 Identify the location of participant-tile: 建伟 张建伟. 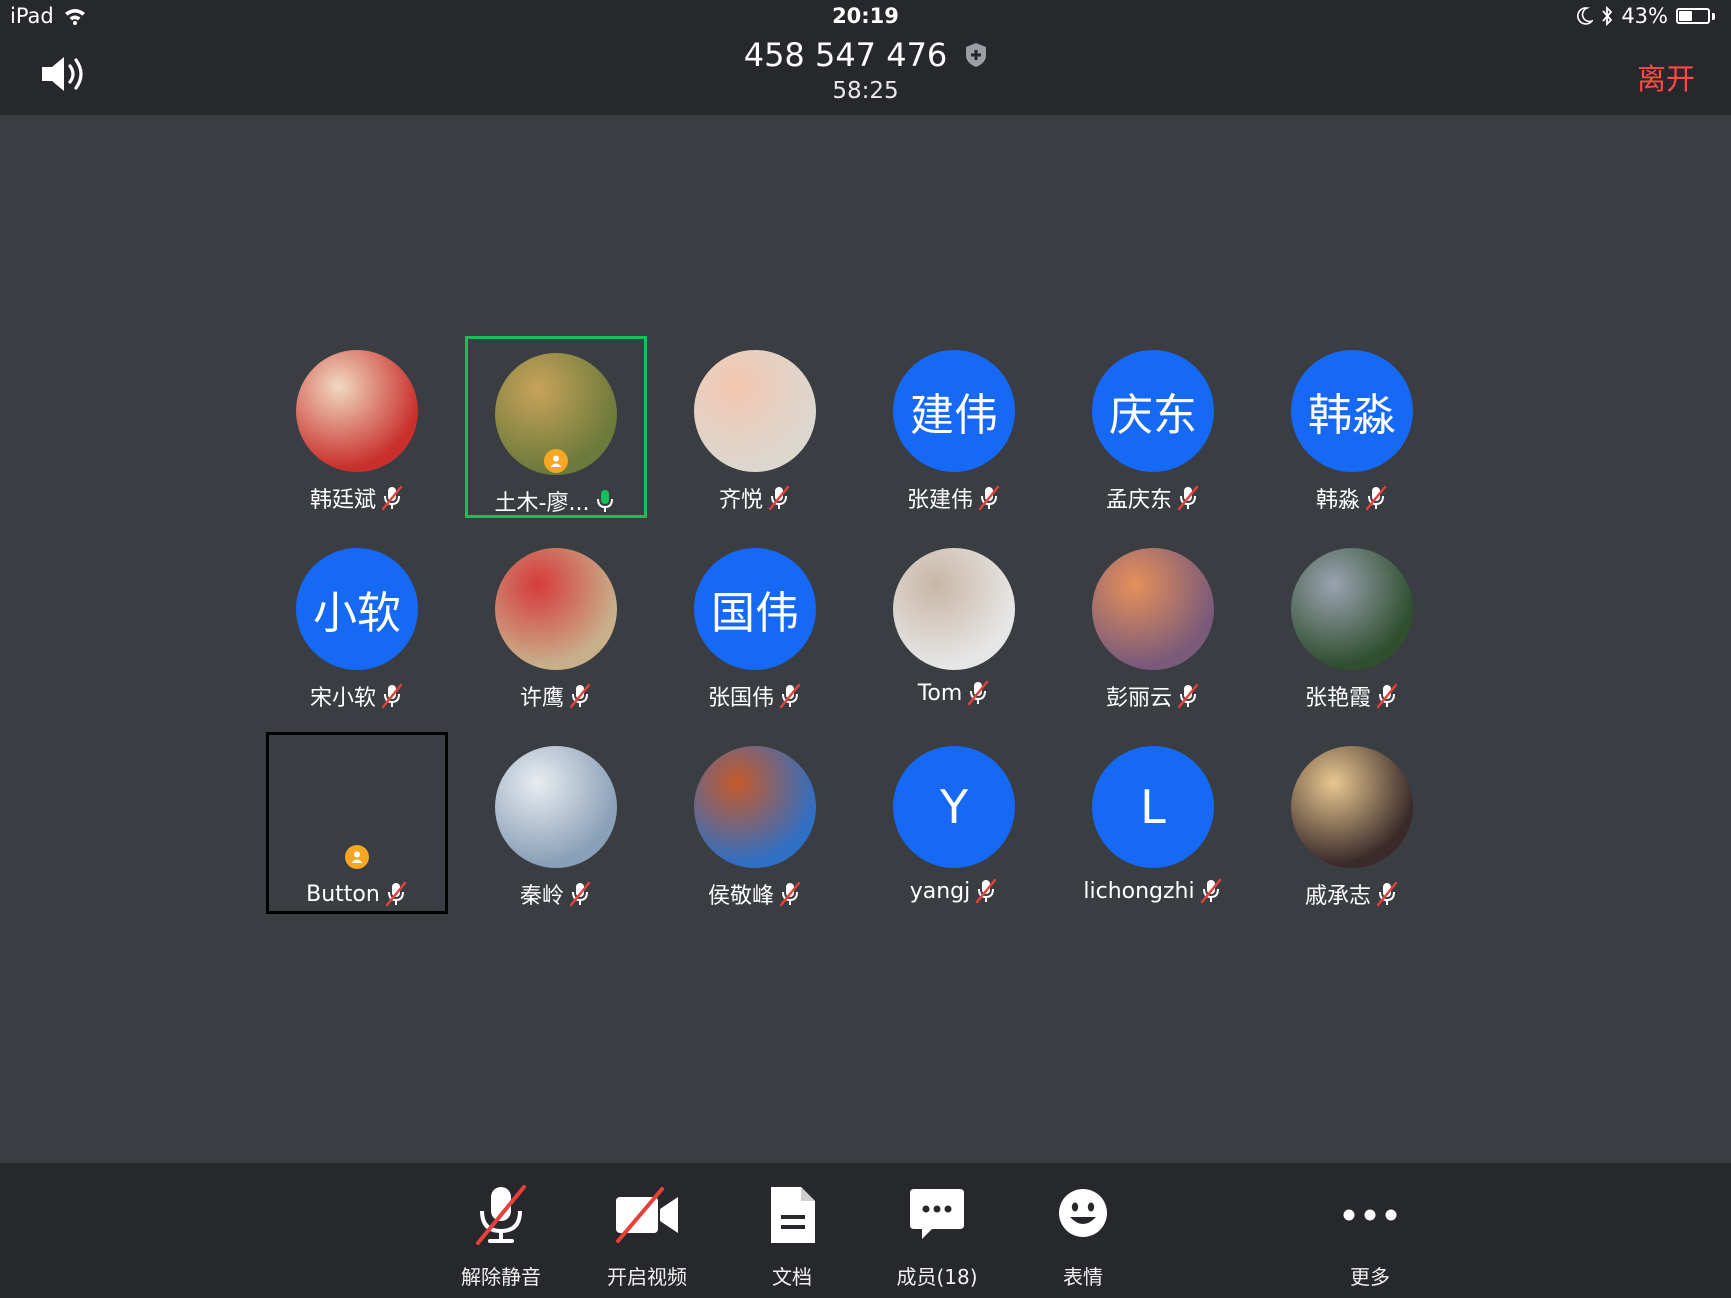
(954, 427).